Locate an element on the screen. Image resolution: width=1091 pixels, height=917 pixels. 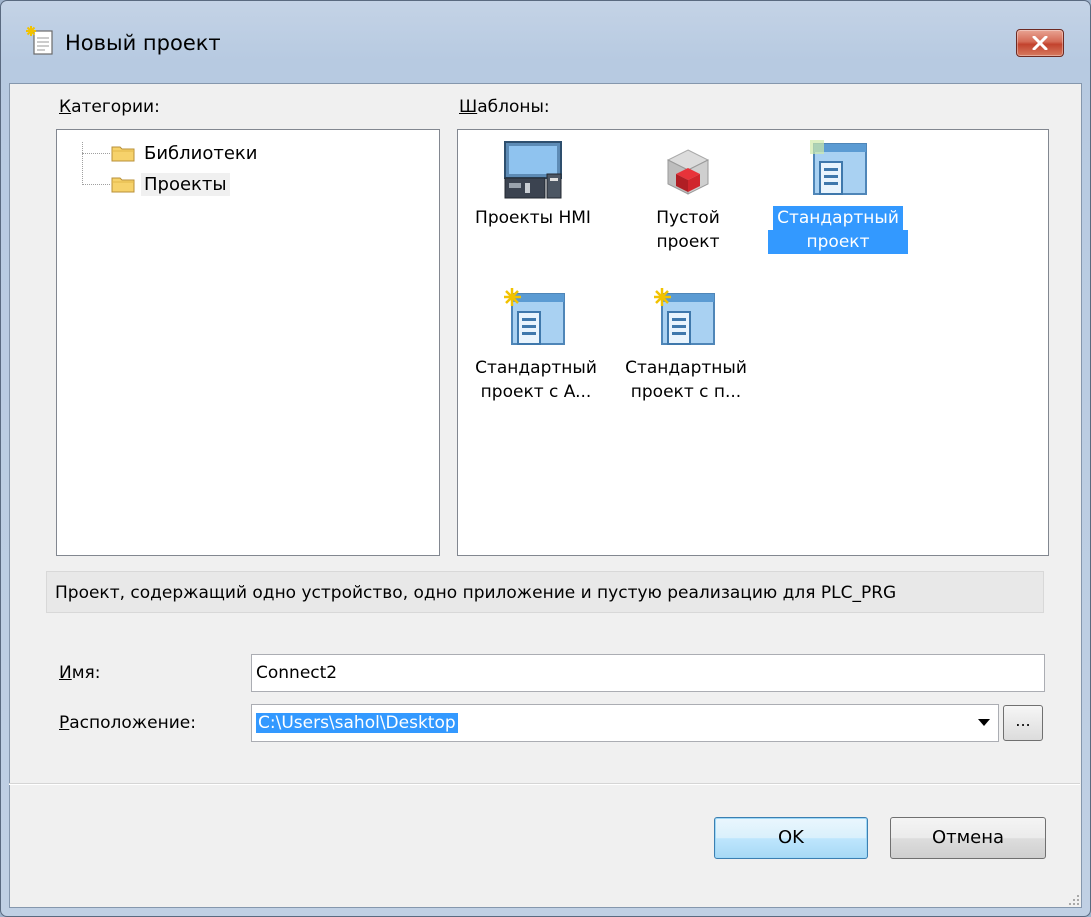
resize-grip-icon is located at coordinates (1073, 899).